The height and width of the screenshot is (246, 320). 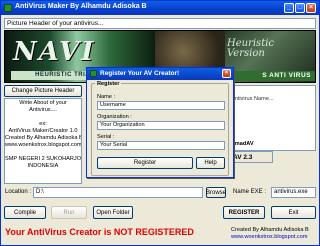 What do you see at coordinates (118, 192) in the screenshot?
I see `location-input: D:\` at bounding box center [118, 192].